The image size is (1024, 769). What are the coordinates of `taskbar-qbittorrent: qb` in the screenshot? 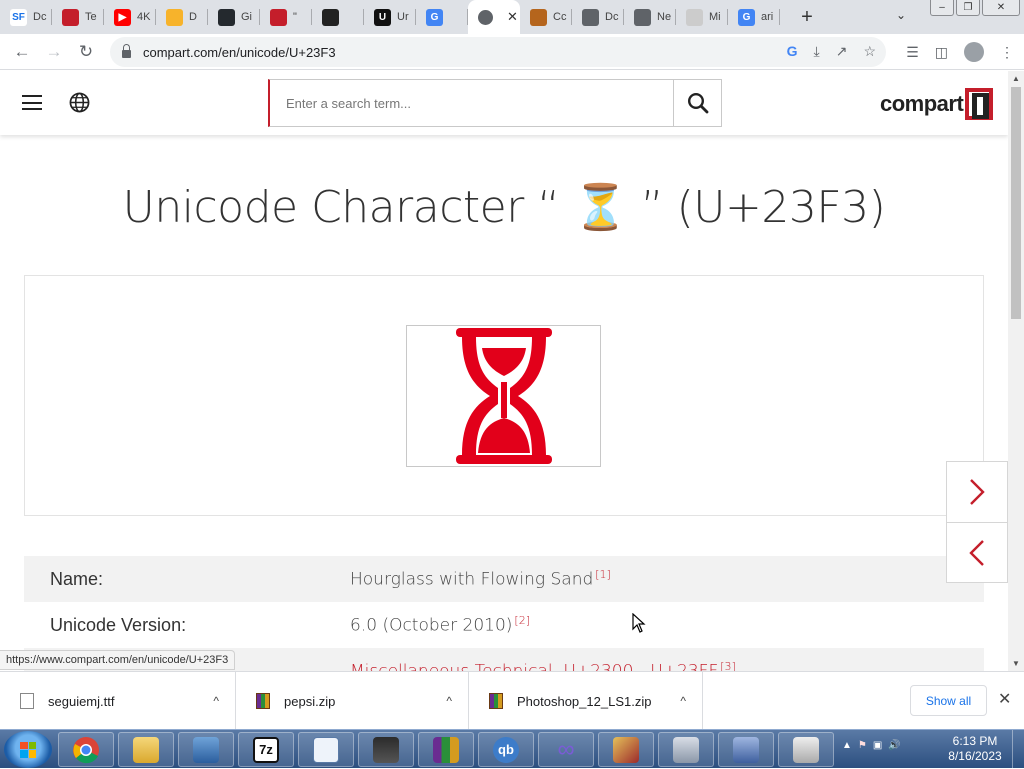 It's located at (506, 749).